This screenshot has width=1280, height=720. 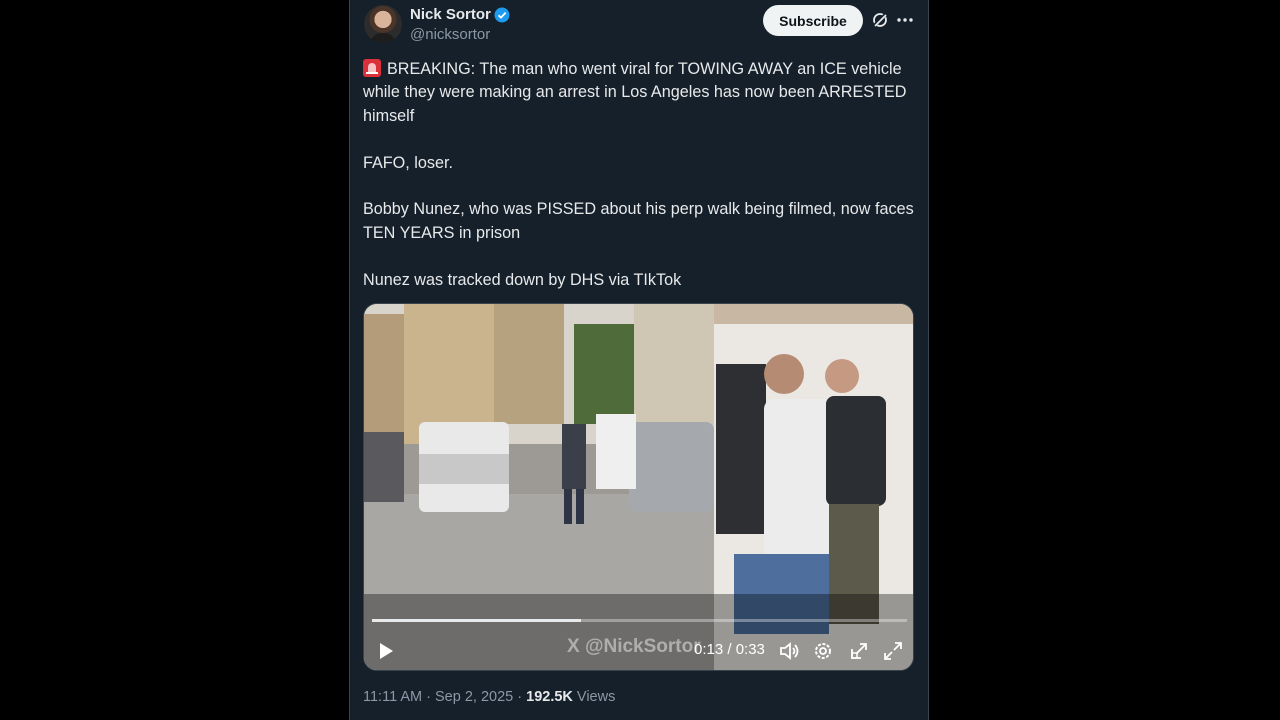 I want to click on video-time: 0:13 / 0:33, so click(x=729, y=649).